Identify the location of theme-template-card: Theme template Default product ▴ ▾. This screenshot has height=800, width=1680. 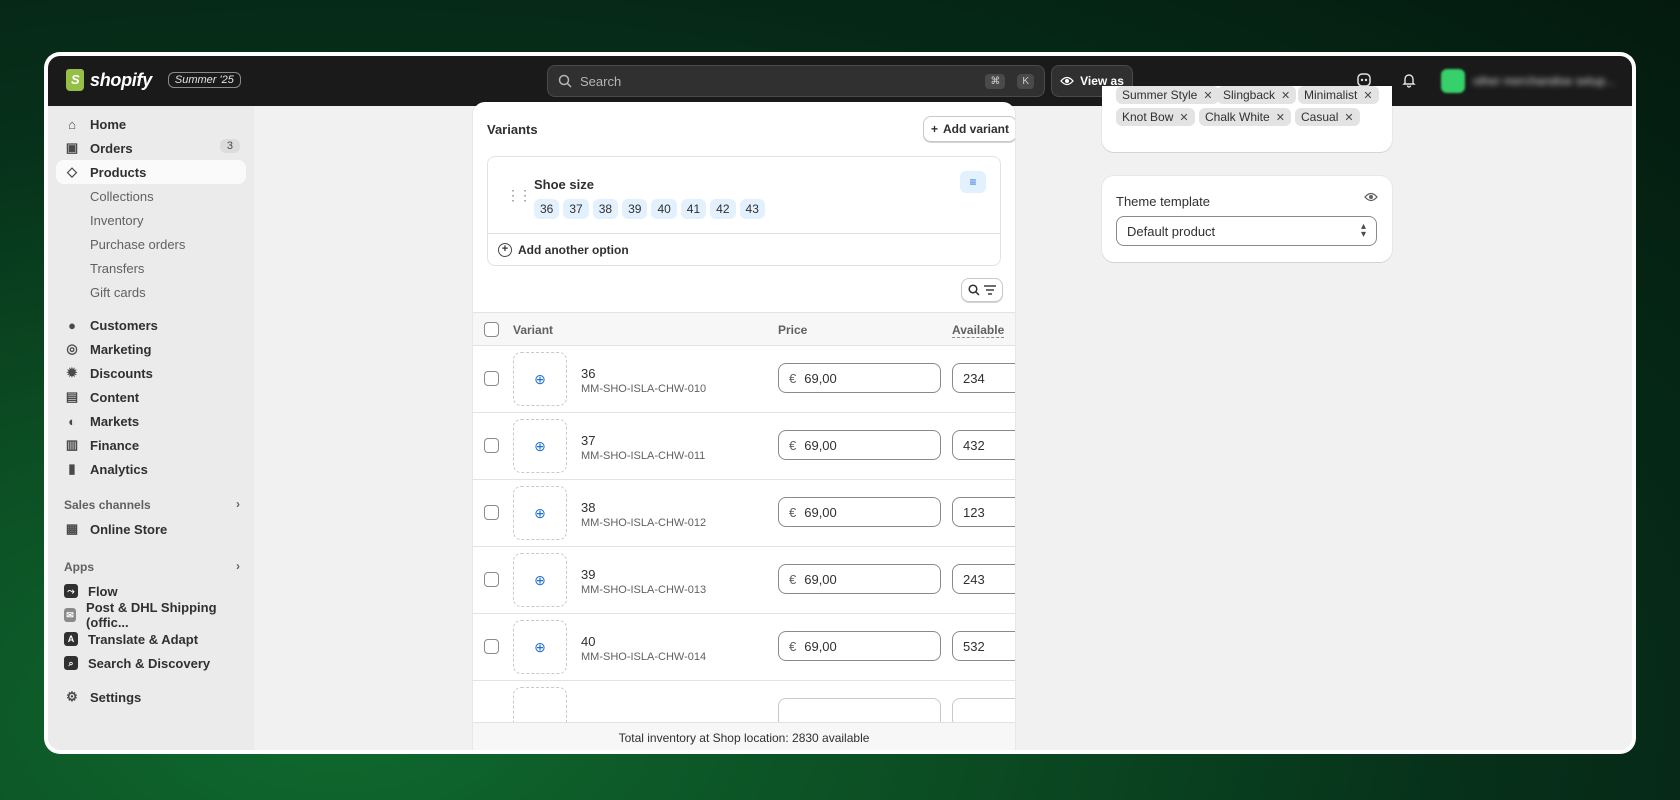
(1247, 219).